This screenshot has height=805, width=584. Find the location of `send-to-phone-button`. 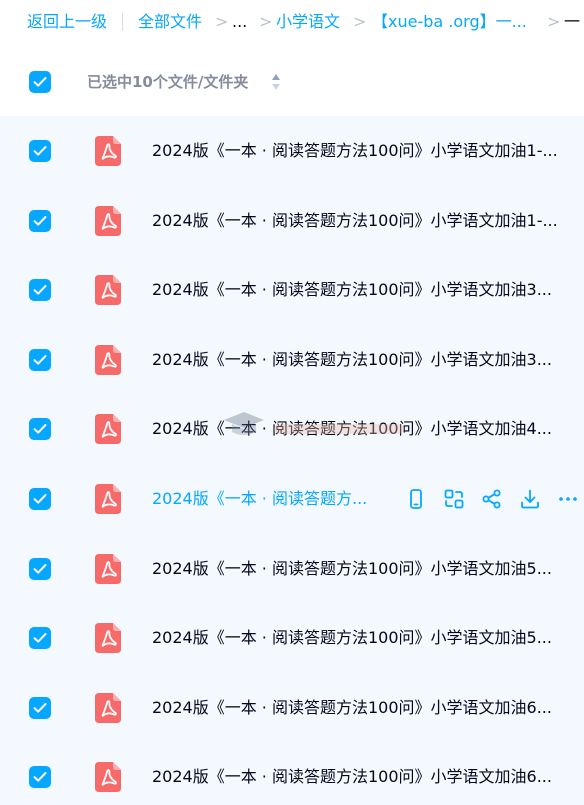

send-to-phone-button is located at coordinates (416, 499).